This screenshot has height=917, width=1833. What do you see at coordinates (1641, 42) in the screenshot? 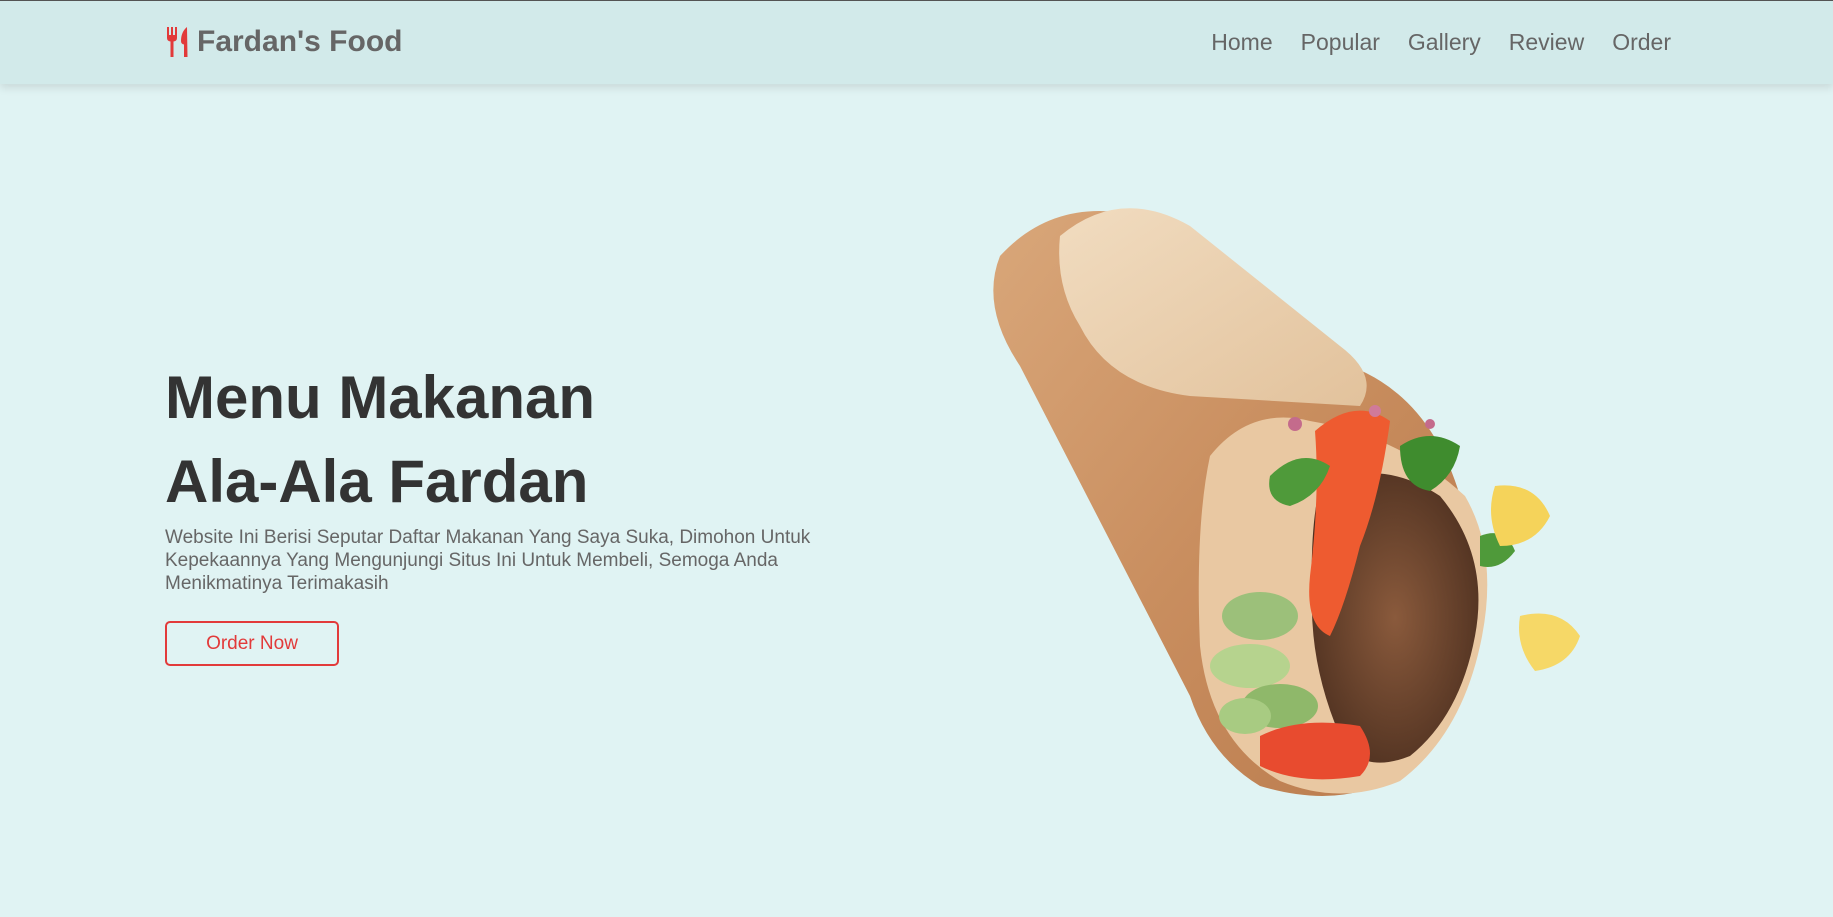
I see `nav-item-order: Order` at bounding box center [1641, 42].